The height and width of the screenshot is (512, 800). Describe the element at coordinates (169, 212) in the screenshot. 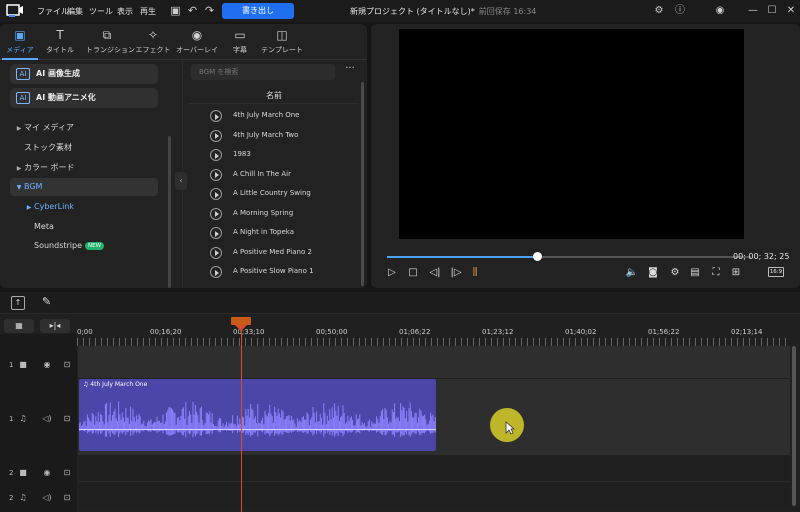

I see `sidebar-scrollbar` at that location.